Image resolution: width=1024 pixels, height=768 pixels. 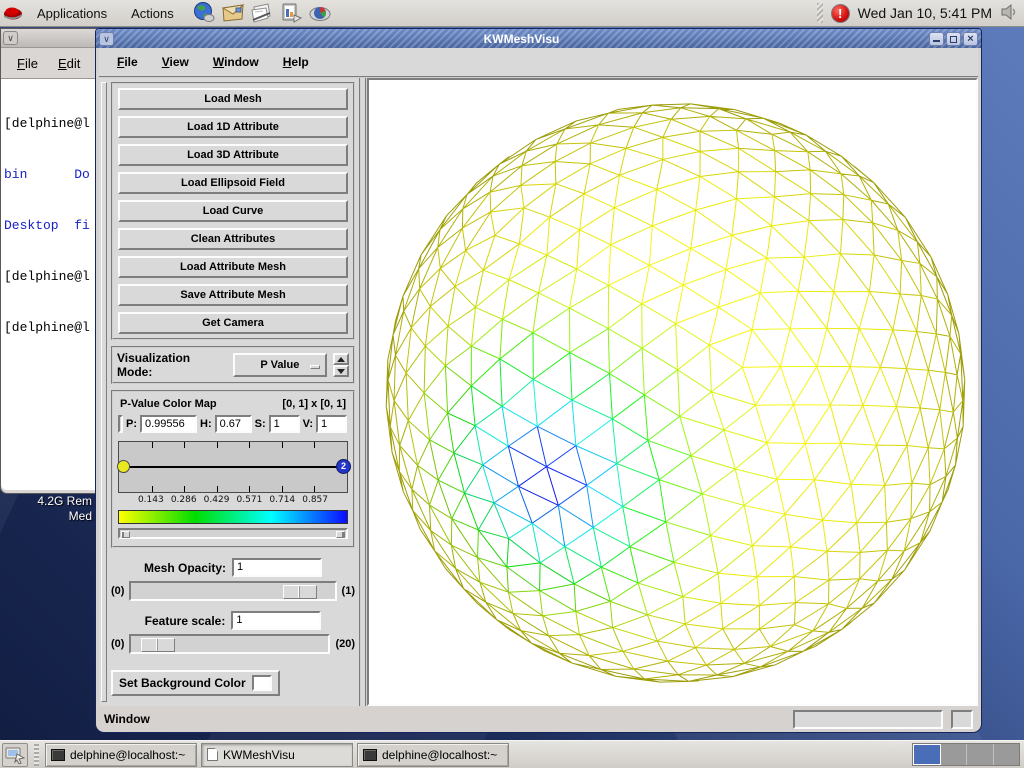 What do you see at coordinates (12, 13) in the screenshot?
I see `redhat-menu-icon` at bounding box center [12, 13].